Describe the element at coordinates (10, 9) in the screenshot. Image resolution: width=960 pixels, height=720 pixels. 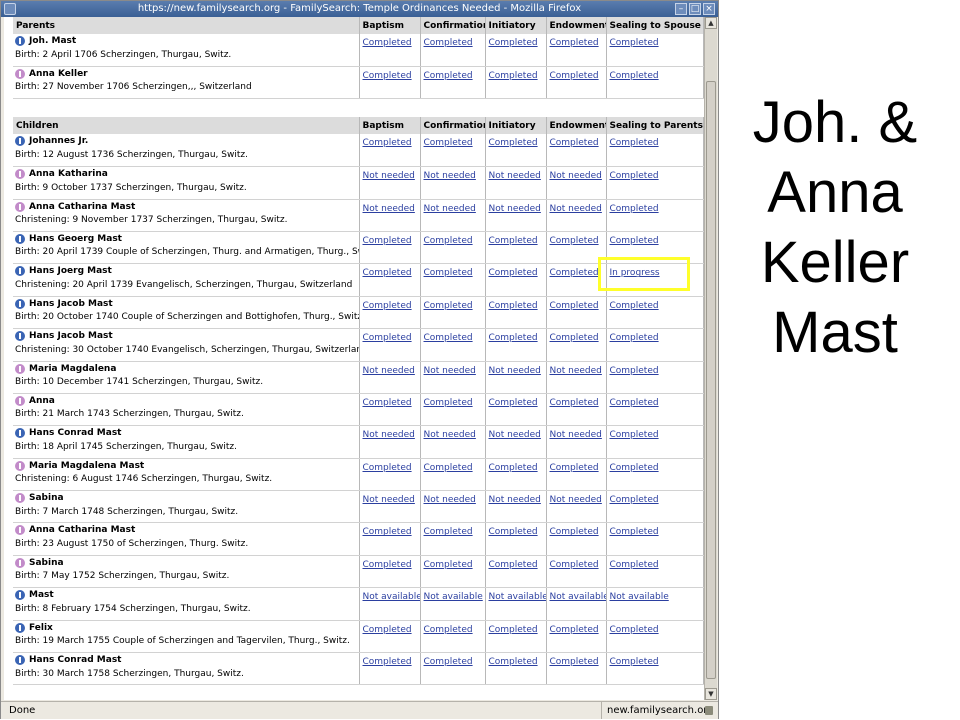
I see `window-menu-icon` at that location.